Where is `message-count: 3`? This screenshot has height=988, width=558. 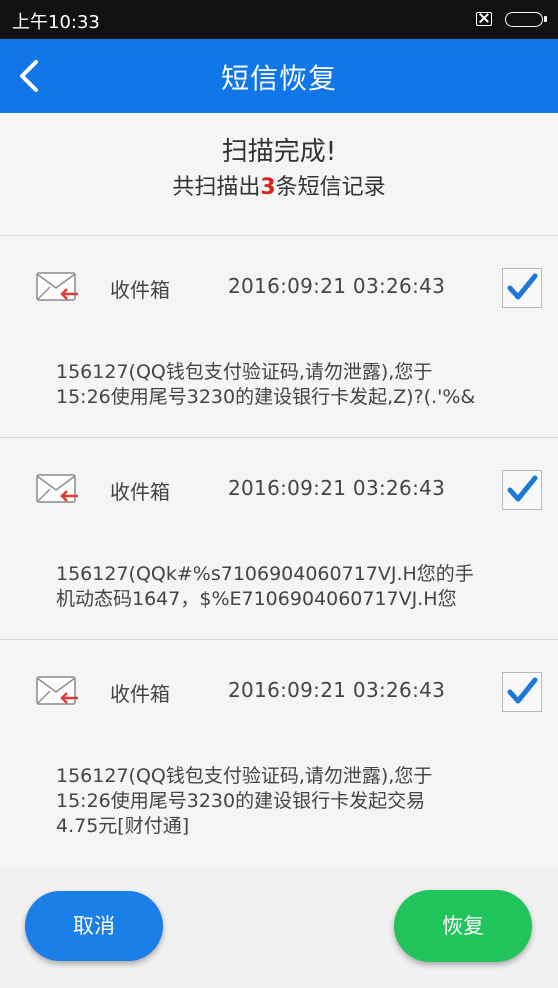 message-count: 3 is located at coordinates (268, 187).